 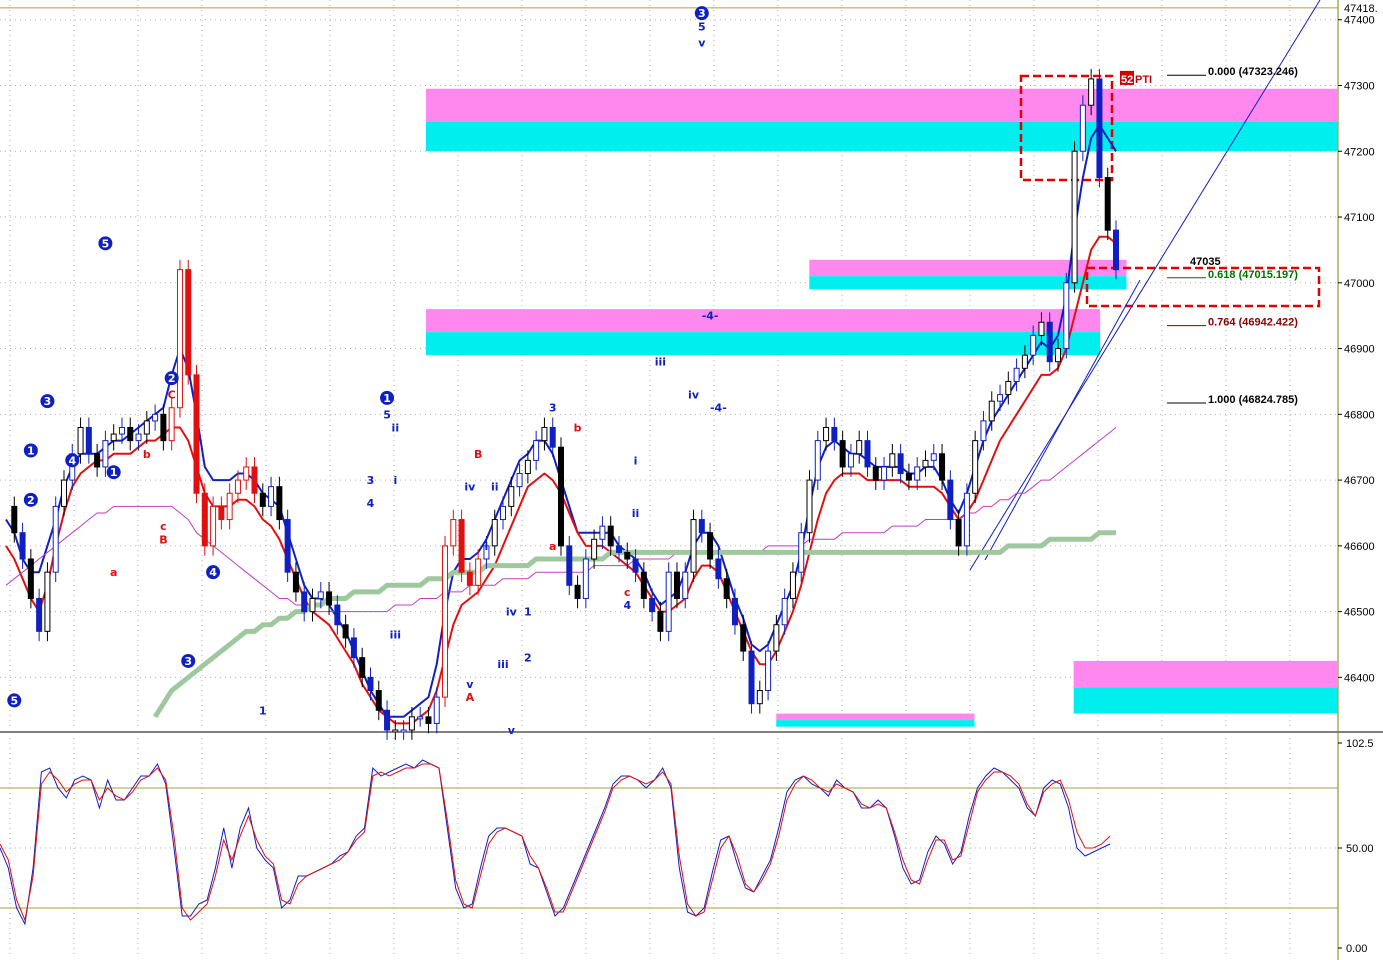 I want to click on wave-label: a, so click(x=113, y=572).